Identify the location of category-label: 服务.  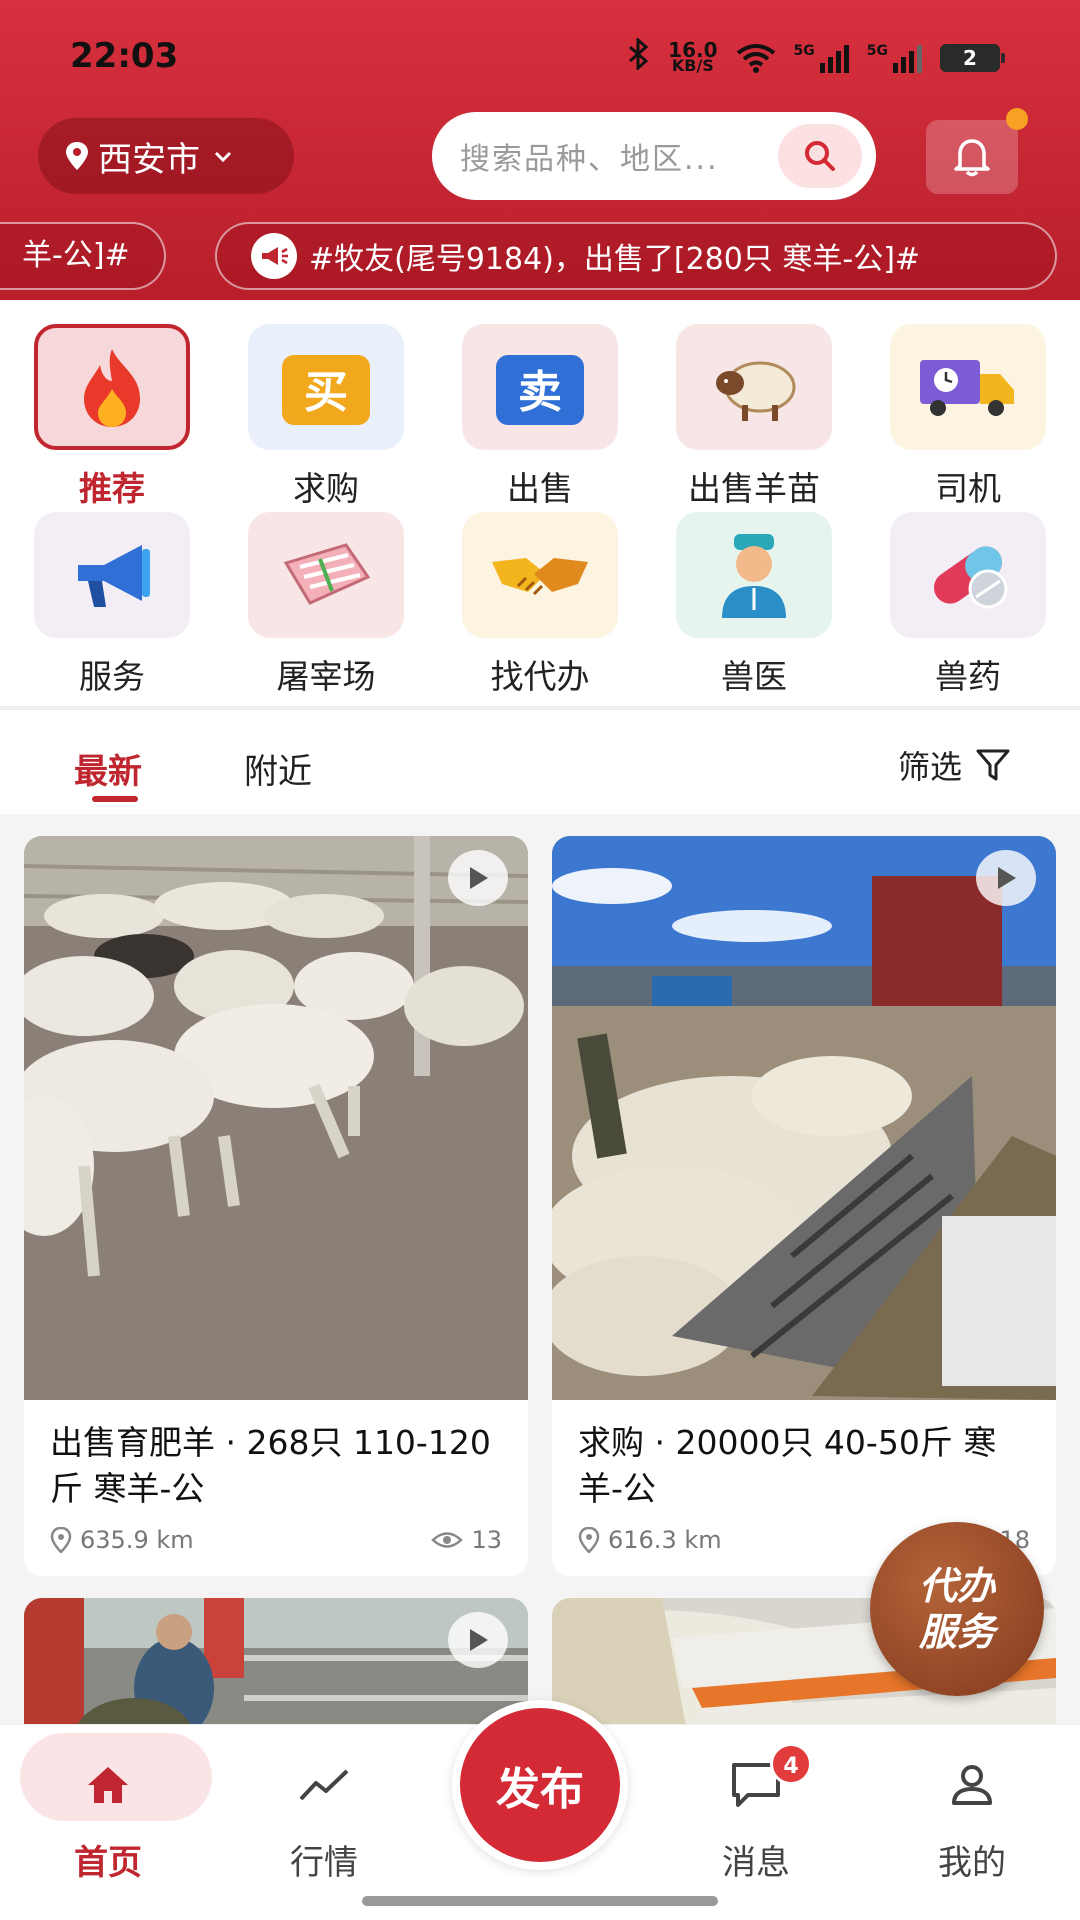
(112, 676).